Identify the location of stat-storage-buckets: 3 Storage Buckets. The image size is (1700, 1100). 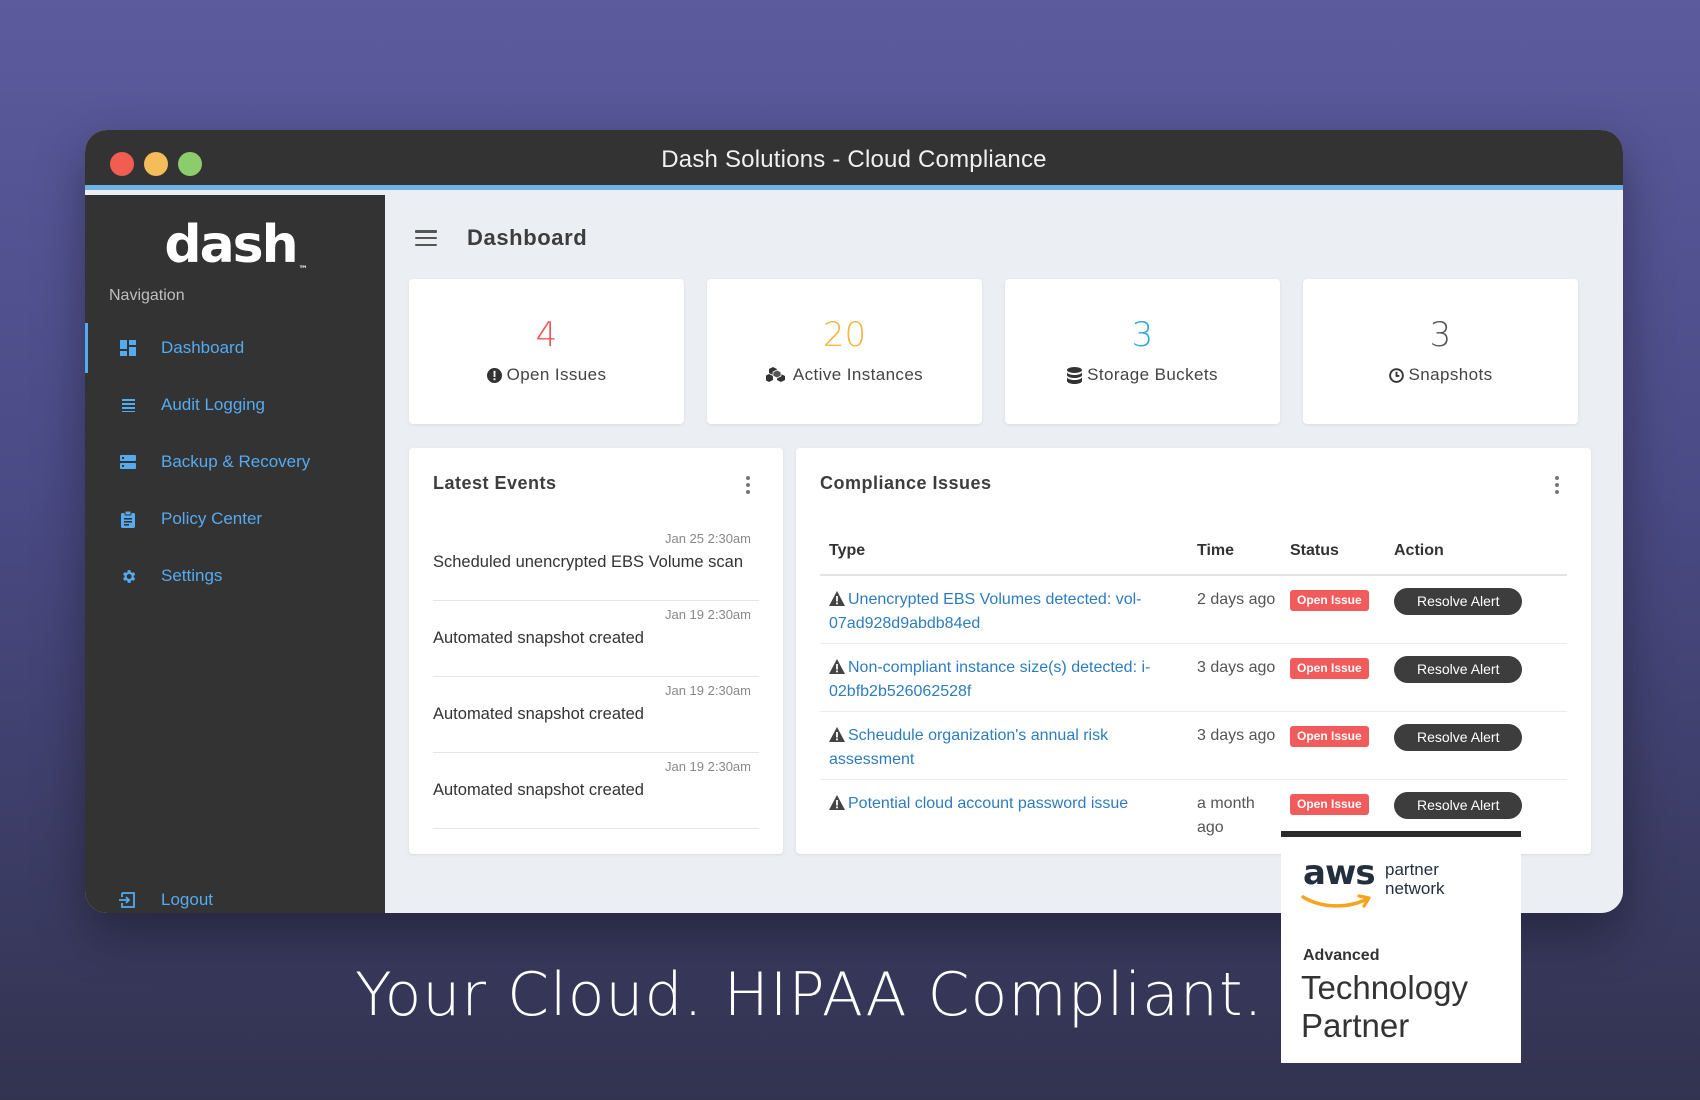
(1142, 351).